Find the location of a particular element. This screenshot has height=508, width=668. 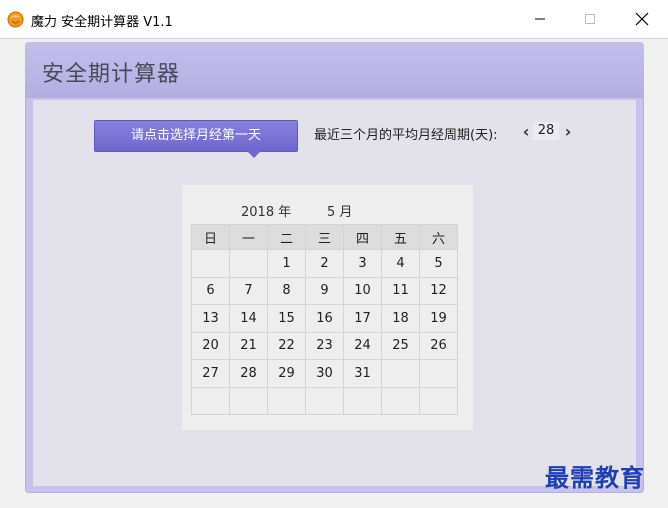

app-logo-icon is located at coordinates (15, 19).